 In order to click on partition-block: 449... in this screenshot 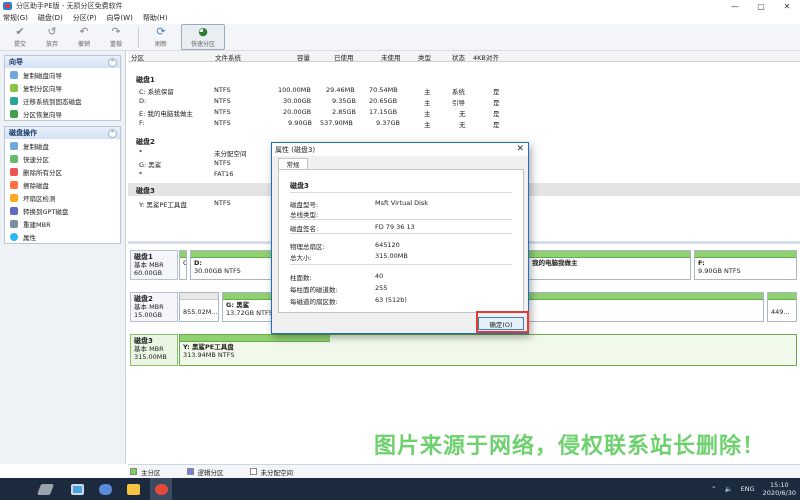, I will do `click(782, 307)`.